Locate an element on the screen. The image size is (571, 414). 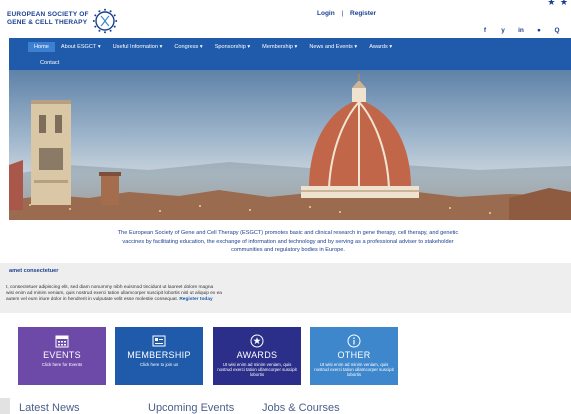
membership-card-icon is located at coordinates (159, 341).